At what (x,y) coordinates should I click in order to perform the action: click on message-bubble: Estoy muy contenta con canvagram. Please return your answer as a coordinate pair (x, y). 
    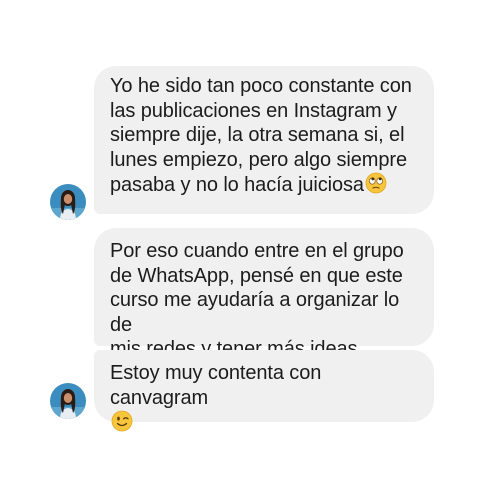
    Looking at the image, I should click on (264, 391).